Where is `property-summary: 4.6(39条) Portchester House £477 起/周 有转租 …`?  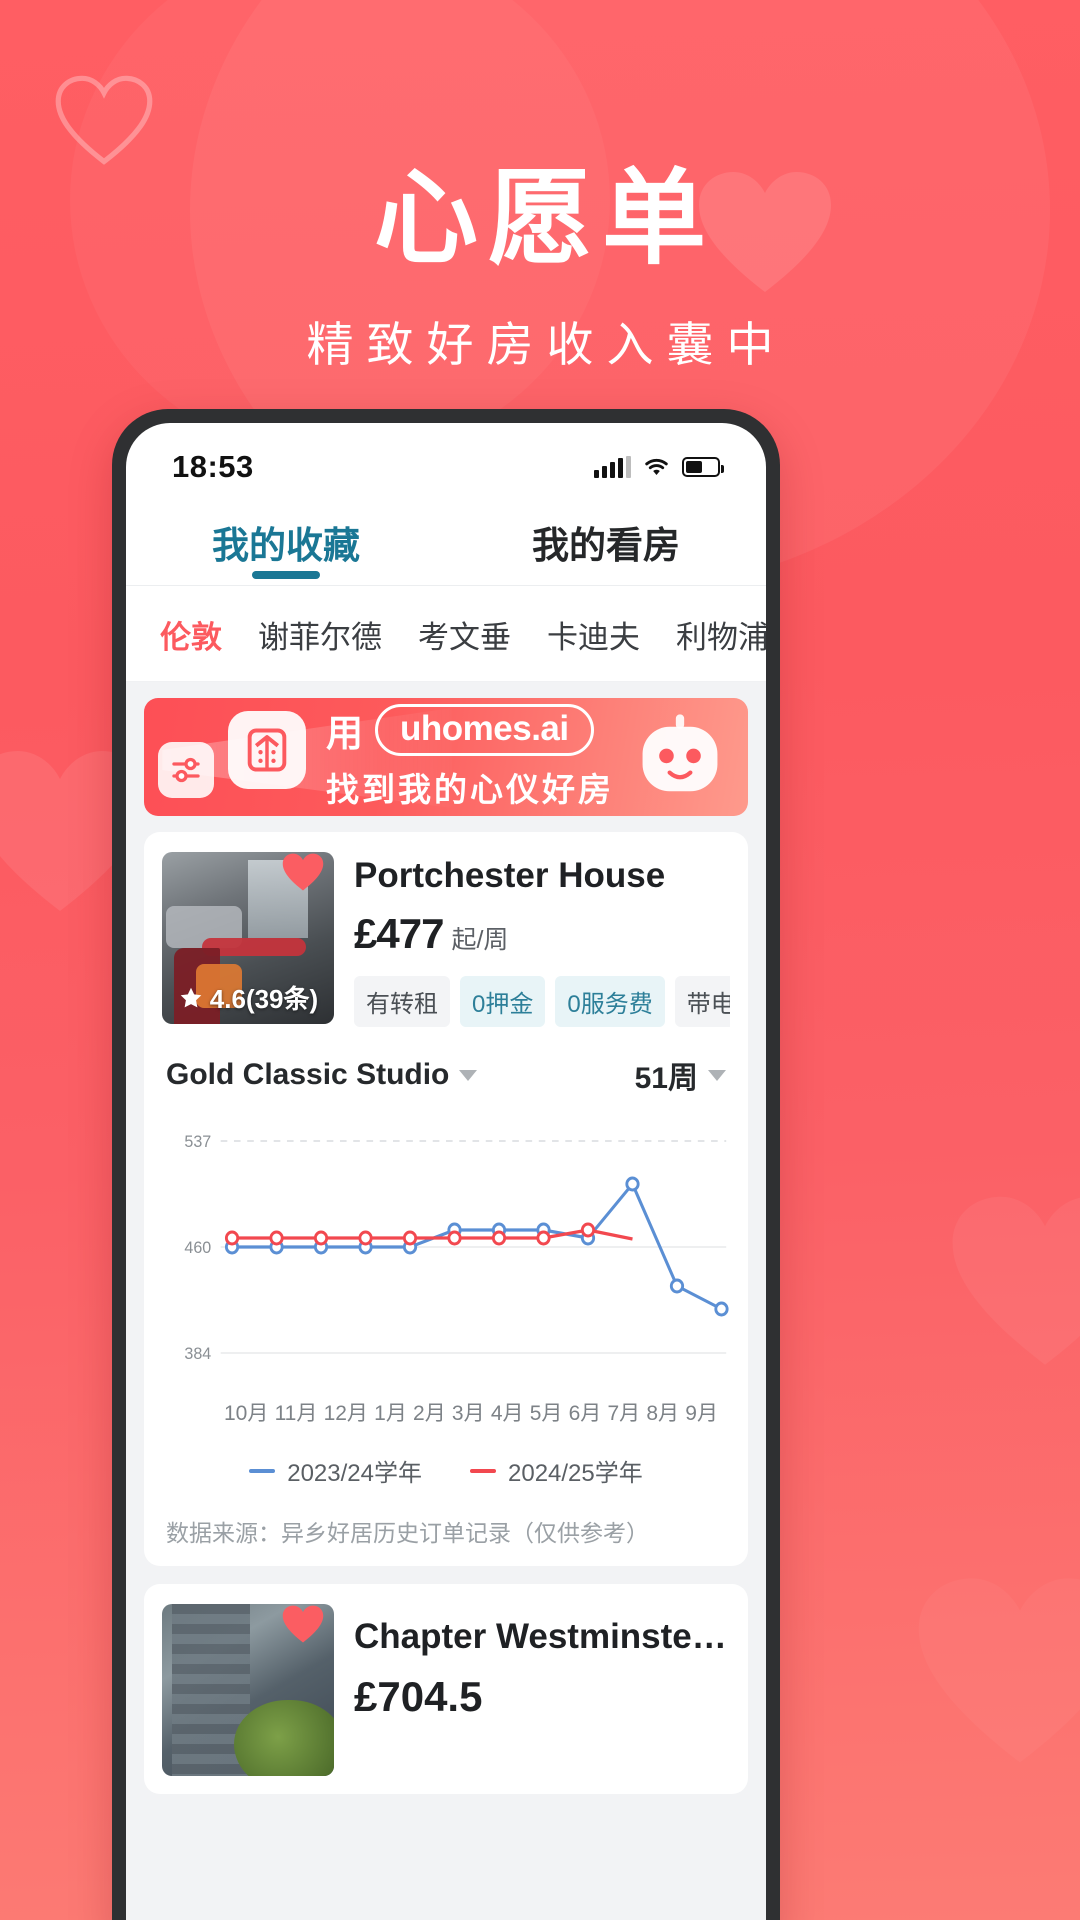
property-summary: 4.6(39条) Portchester House £477 起/周 有转租 … is located at coordinates (446, 939).